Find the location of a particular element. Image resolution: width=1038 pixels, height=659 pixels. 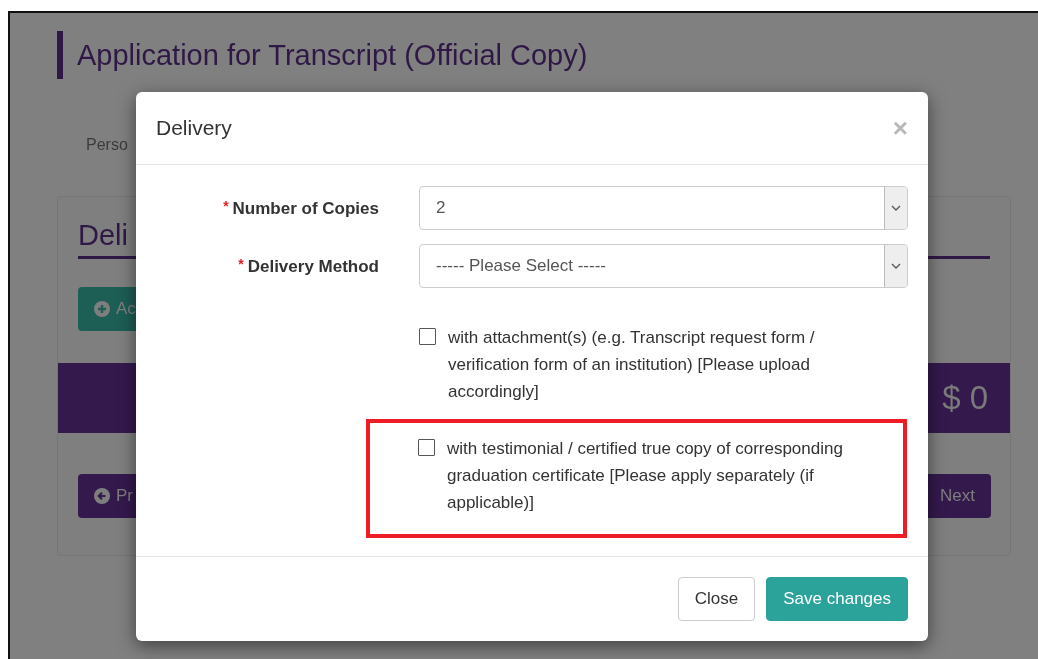

option-label: with testimonial / certified true copy of corresponding graduation certificate [Please apply separately (if applicable)] is located at coordinates (645, 476).